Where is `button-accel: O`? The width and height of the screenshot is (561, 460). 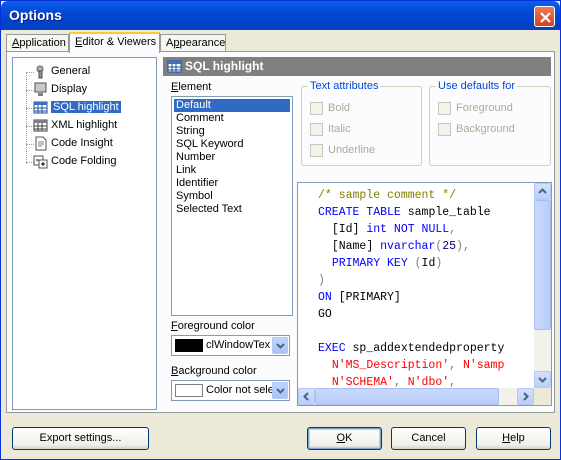 button-accel: O is located at coordinates (341, 438).